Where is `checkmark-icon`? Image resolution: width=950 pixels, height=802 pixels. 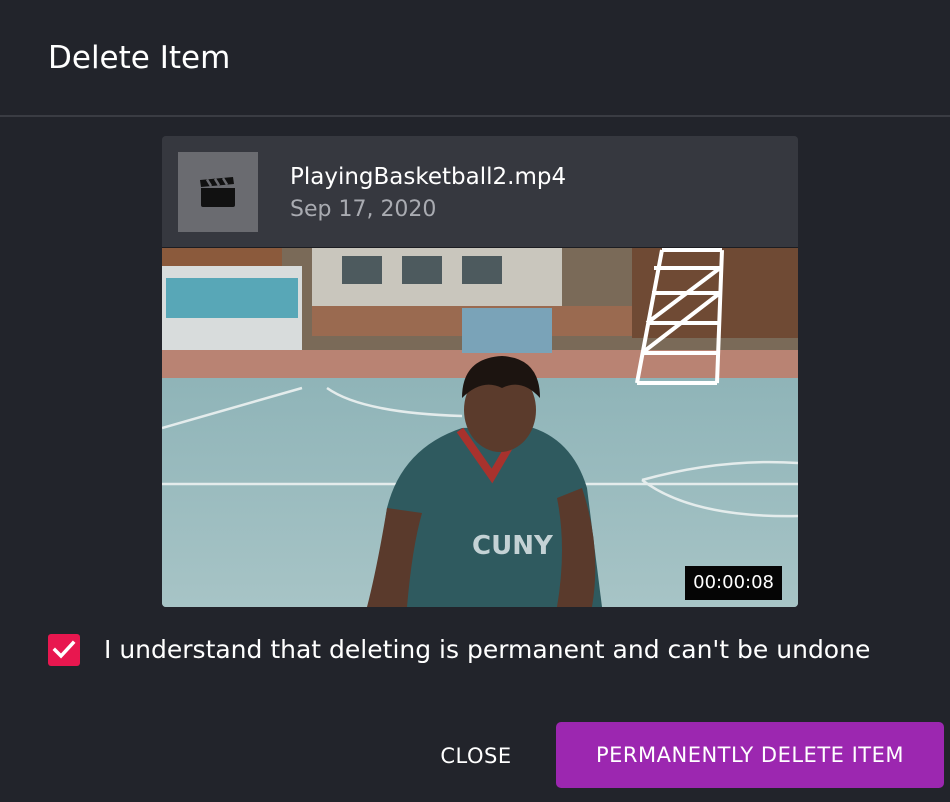 checkmark-icon is located at coordinates (64, 649).